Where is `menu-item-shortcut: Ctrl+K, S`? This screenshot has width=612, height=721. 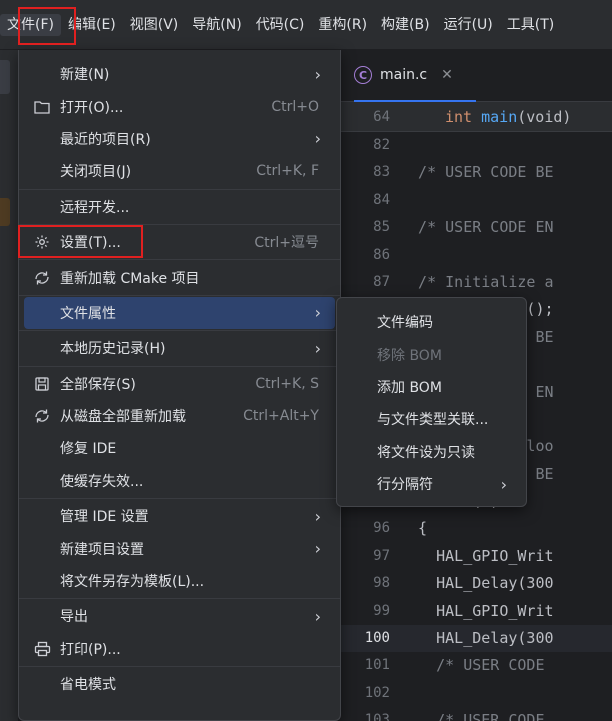
menu-item-shortcut: Ctrl+K, S is located at coordinates (287, 383).